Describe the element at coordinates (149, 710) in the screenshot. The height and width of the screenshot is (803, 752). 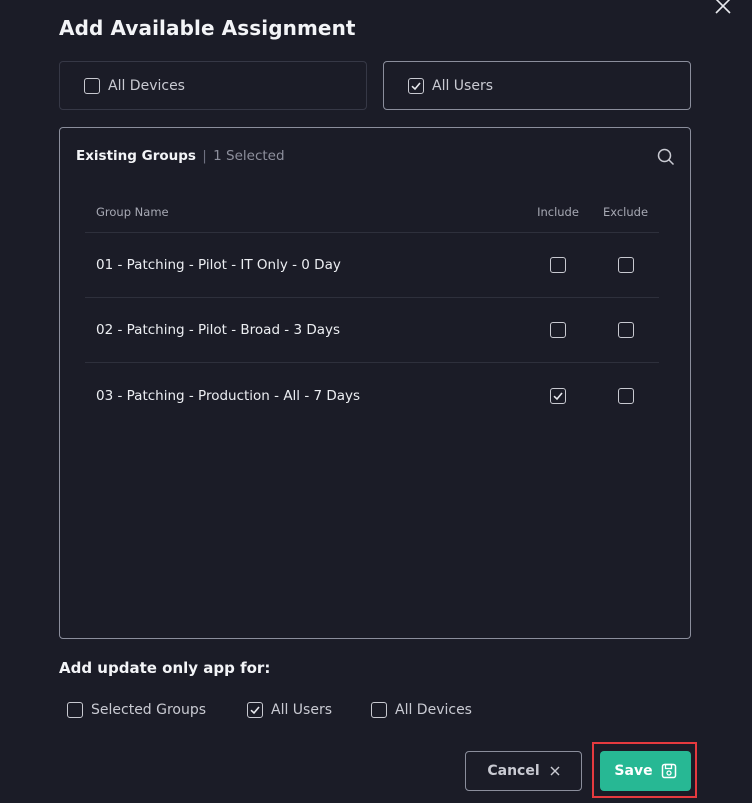
I see `selected-groups-label: Selected Groups` at that location.